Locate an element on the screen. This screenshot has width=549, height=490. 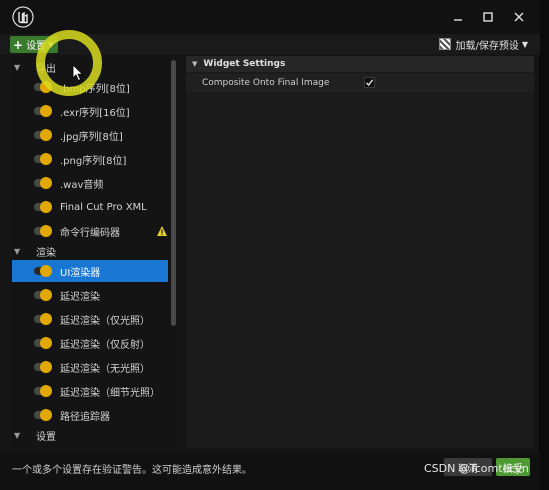
item-label: 延迟渲染（仅反射） is located at coordinates (105, 345).